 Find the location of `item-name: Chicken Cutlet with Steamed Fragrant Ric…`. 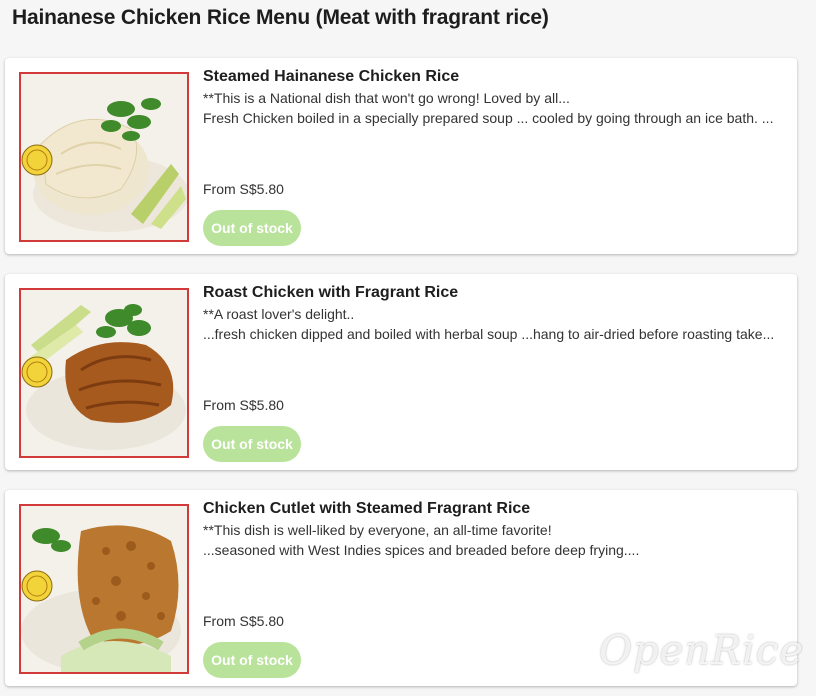

item-name: Chicken Cutlet with Steamed Fragrant Ric… is located at coordinates (366, 509).